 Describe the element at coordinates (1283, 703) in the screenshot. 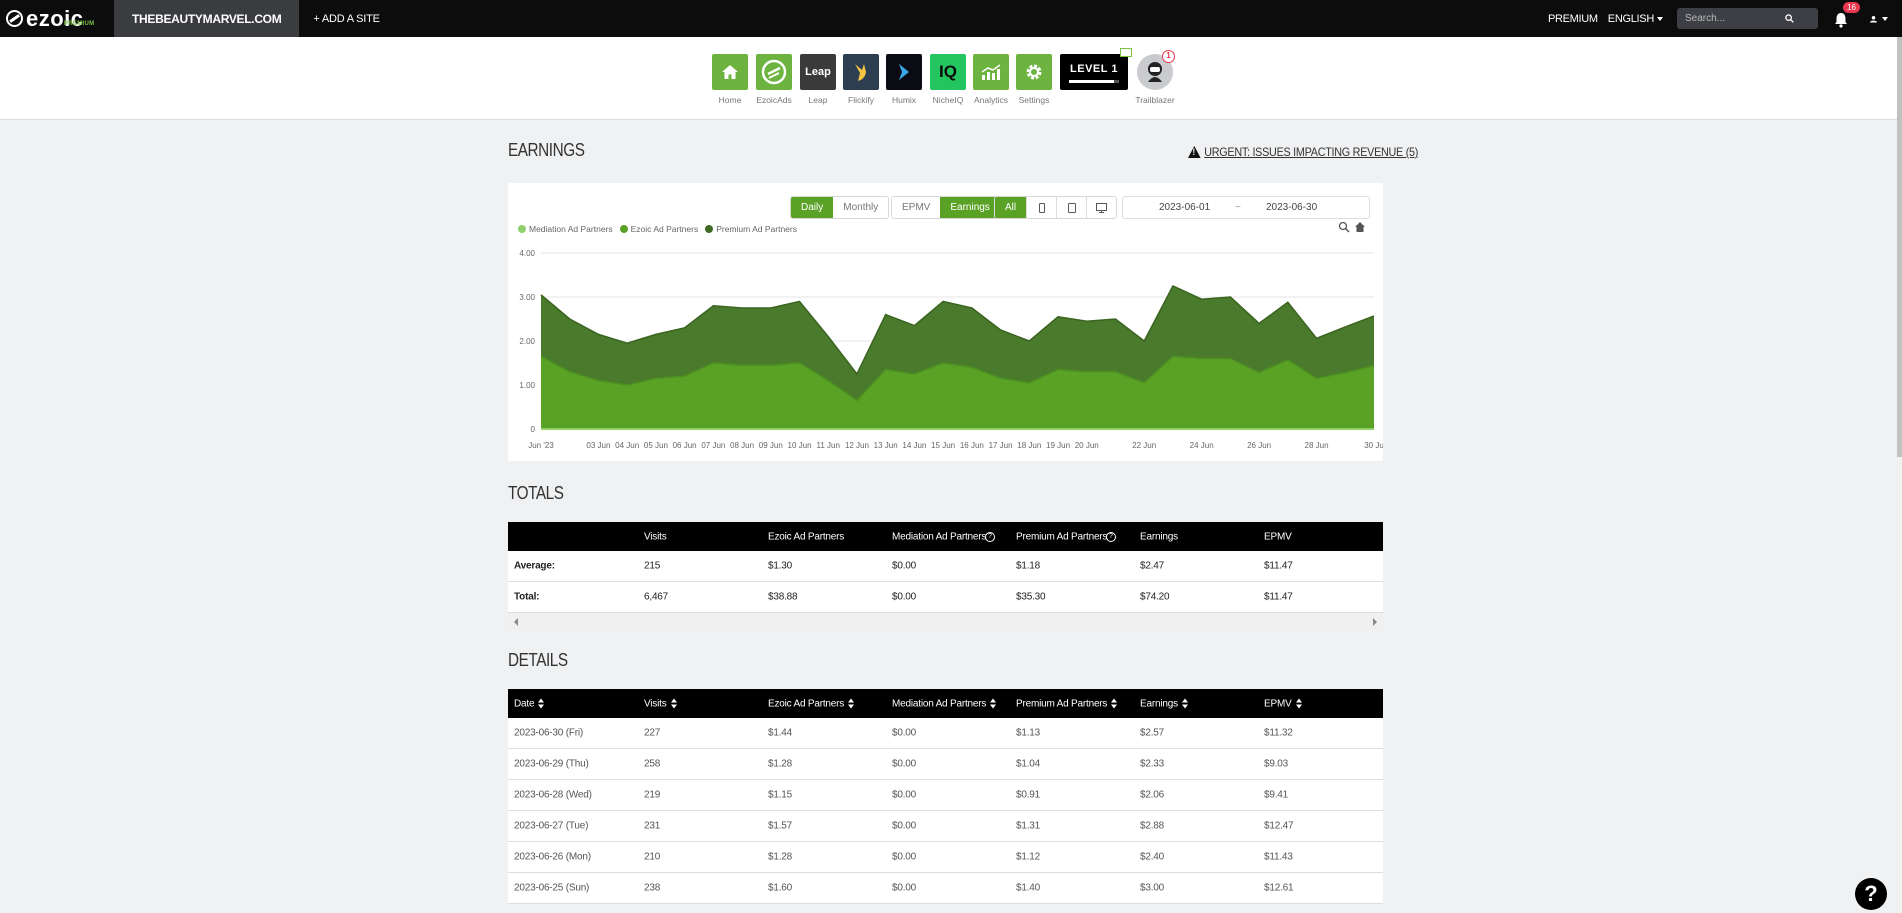

I see `sortable-column-header: EPMV` at that location.